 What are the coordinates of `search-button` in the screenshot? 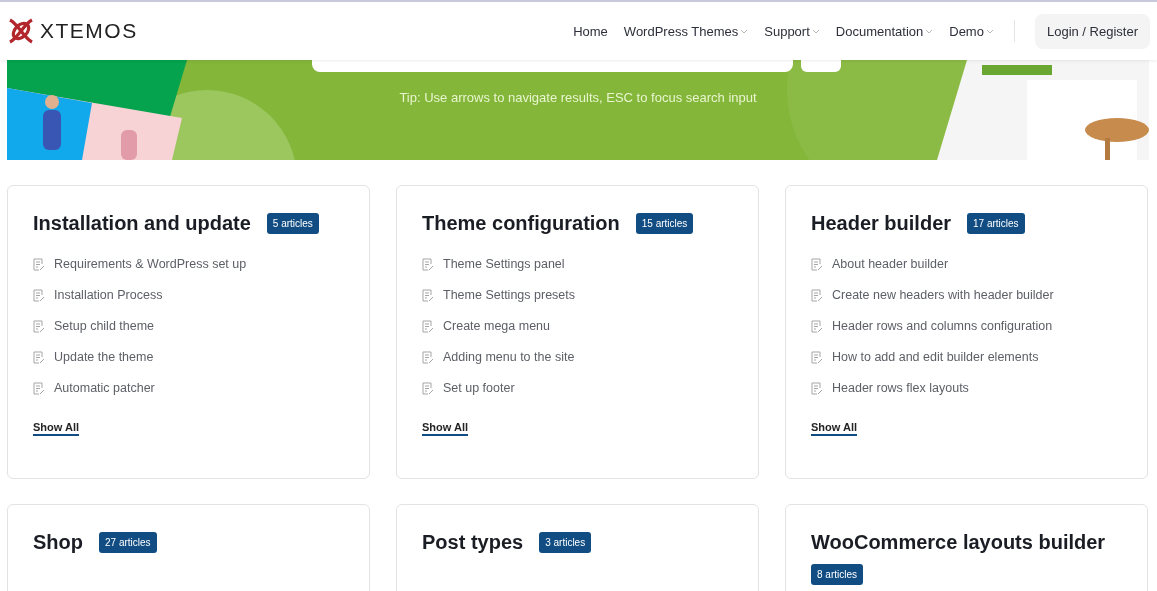 It's located at (821, 66).